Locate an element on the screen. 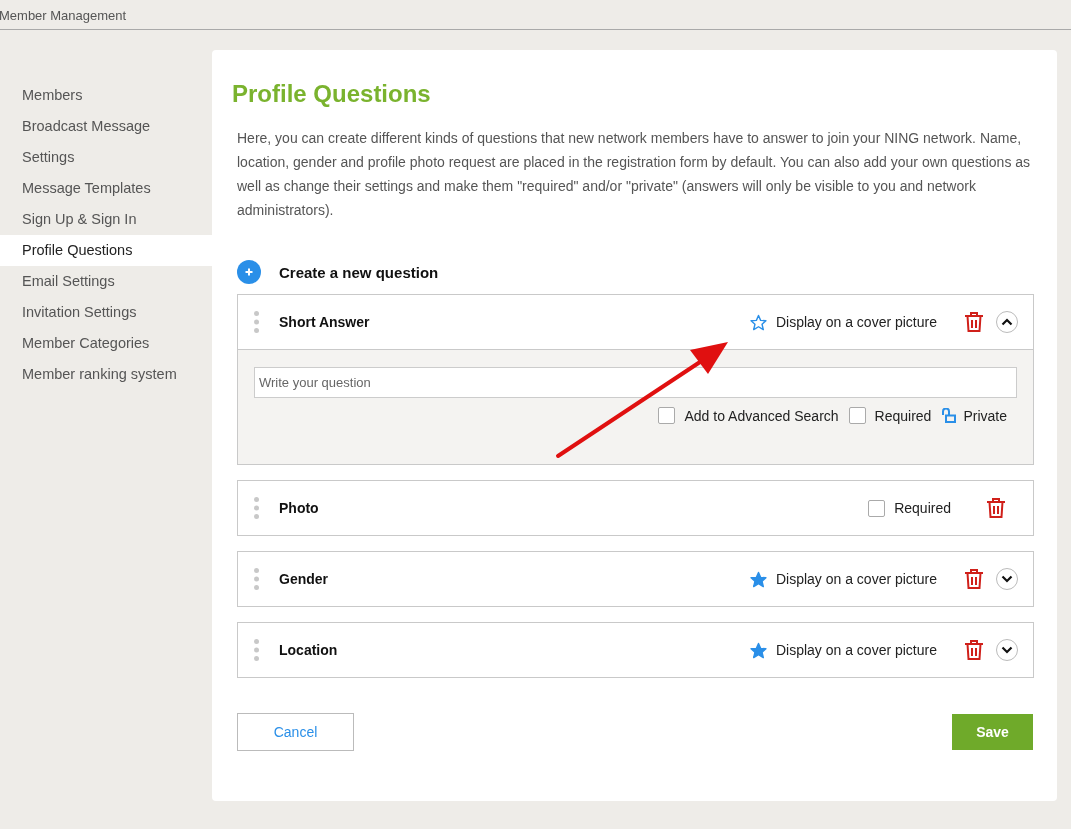  checkbox-label: Required is located at coordinates (922, 508).